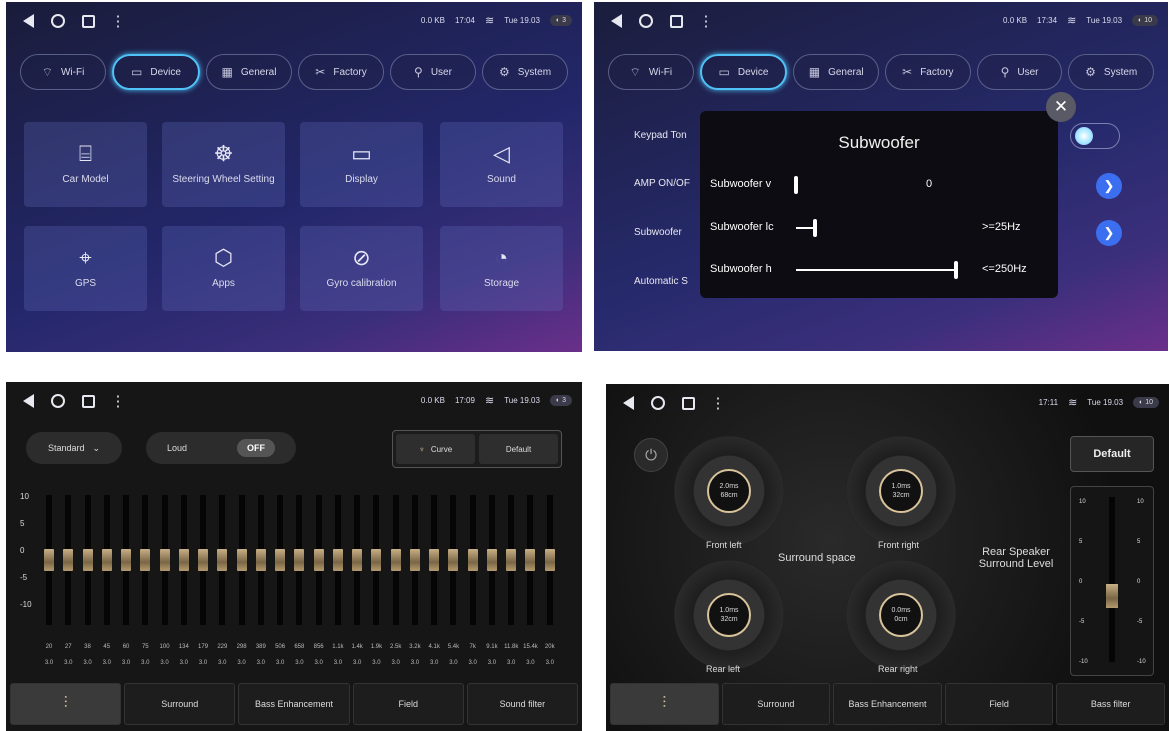 The height and width of the screenshot is (731, 1169). Describe the element at coordinates (408, 704) in the screenshot. I see `tab-field: Field` at that location.